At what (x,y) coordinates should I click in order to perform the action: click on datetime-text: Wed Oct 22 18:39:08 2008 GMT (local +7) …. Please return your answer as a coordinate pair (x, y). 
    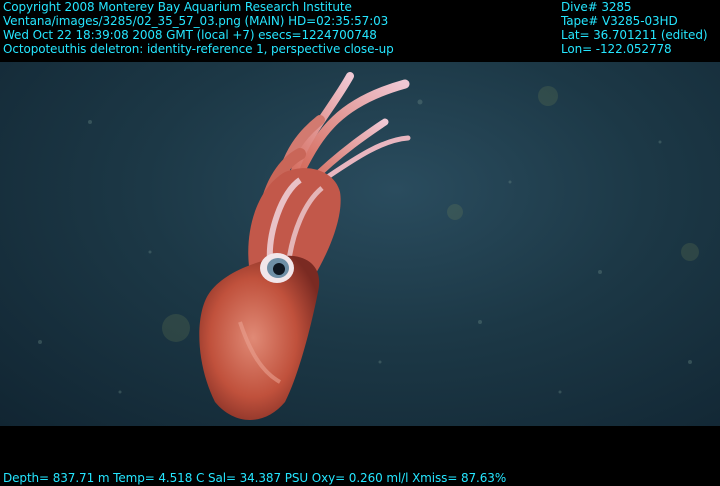
    Looking at the image, I should click on (190, 35).